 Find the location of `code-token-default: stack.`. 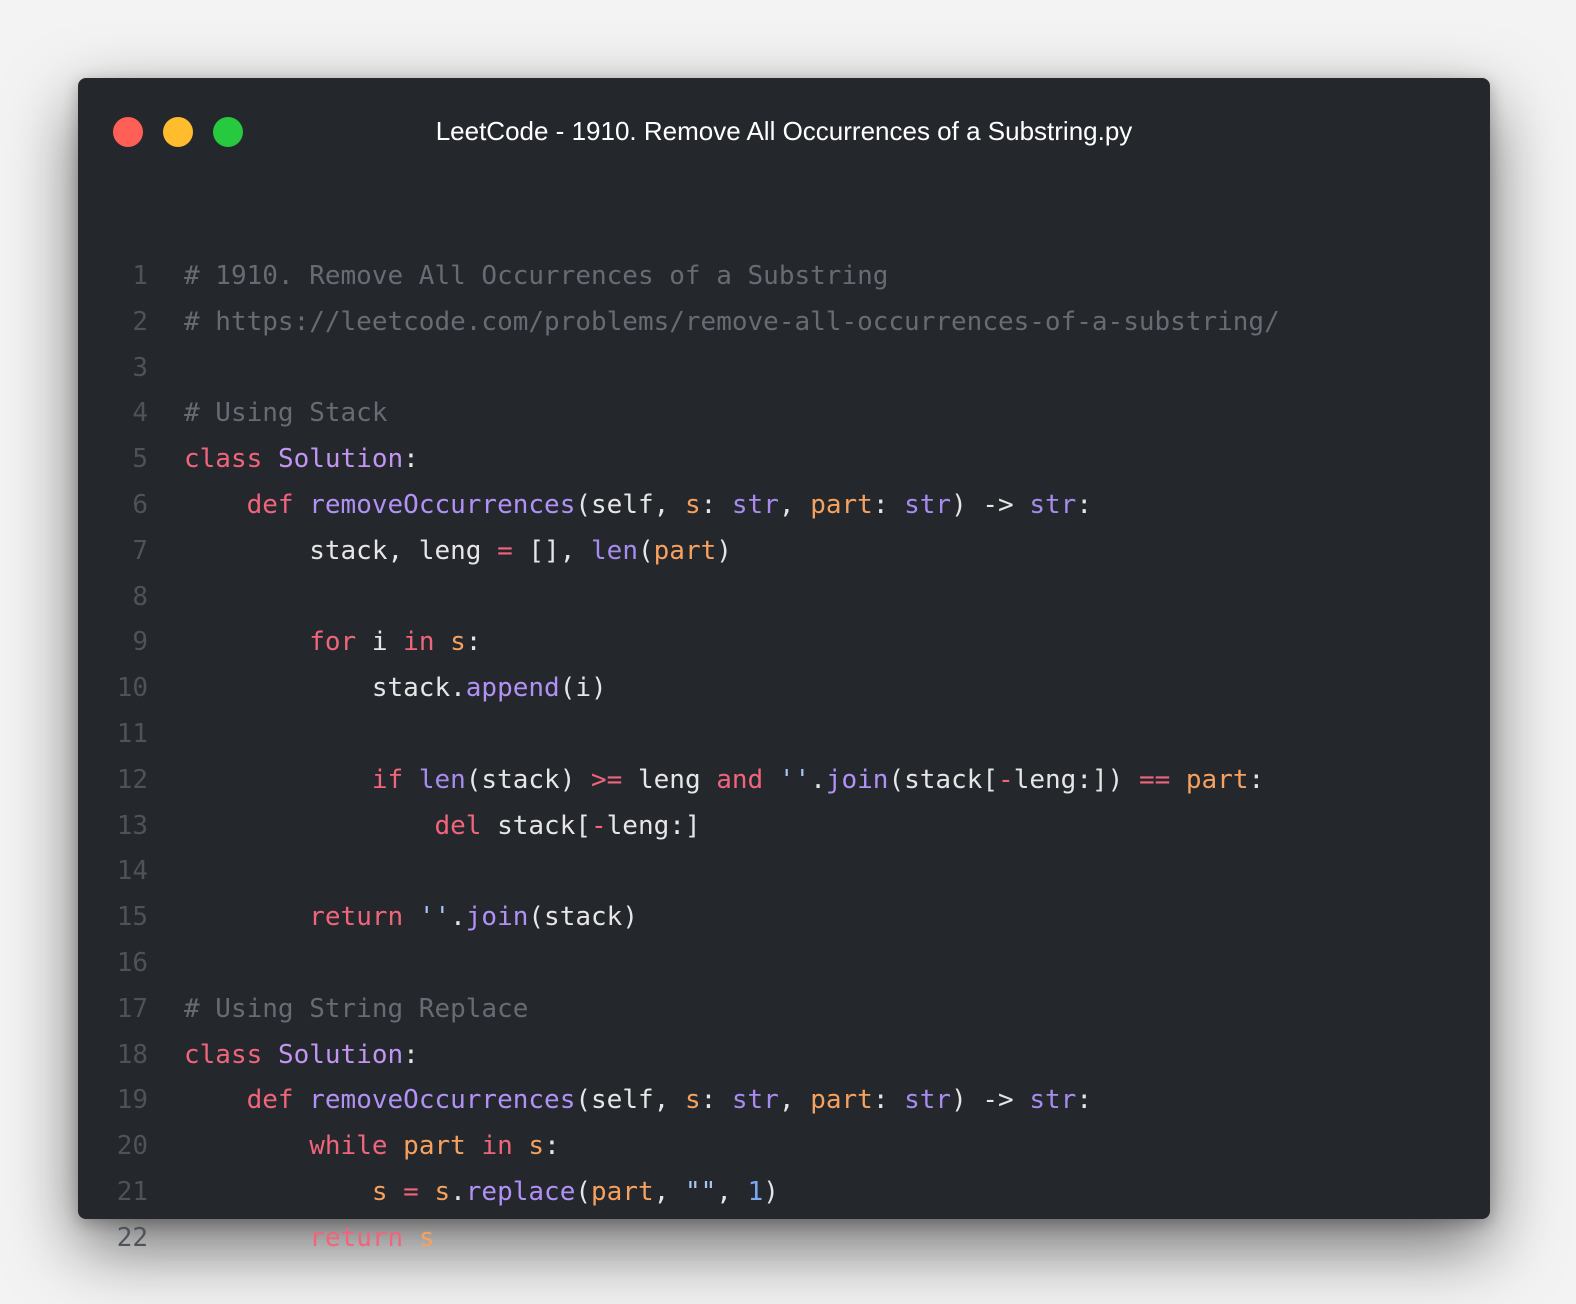

code-token-default: stack. is located at coordinates (325, 688).